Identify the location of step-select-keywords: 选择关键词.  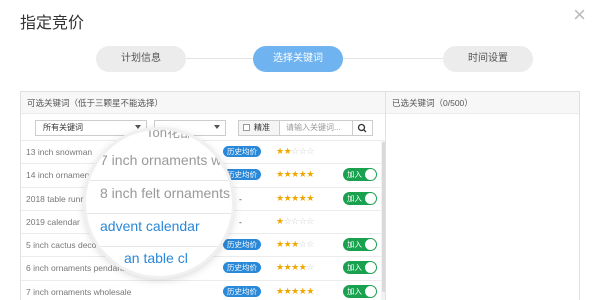
(298, 59).